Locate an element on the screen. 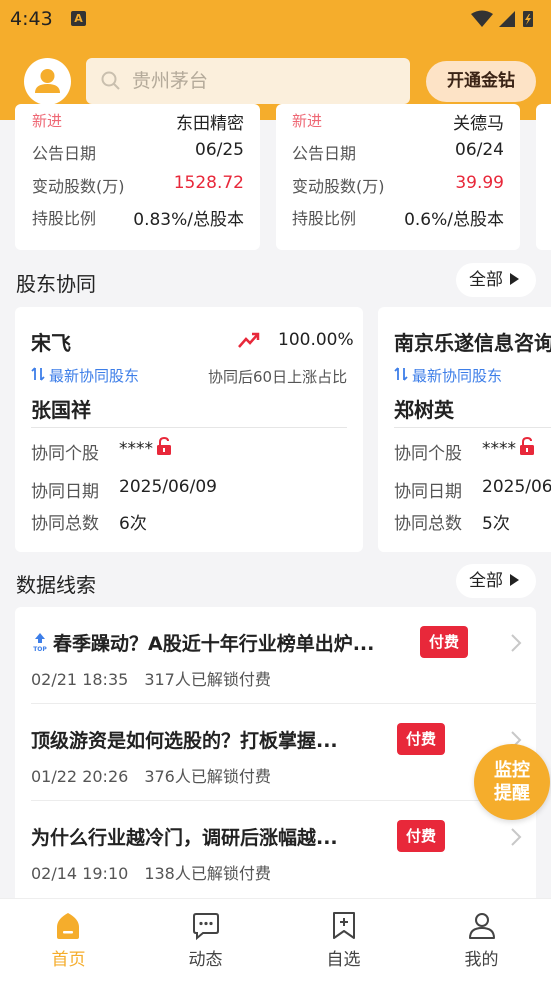 The image size is (551, 981). clue-time: 01/22 20:26 is located at coordinates (80, 776).